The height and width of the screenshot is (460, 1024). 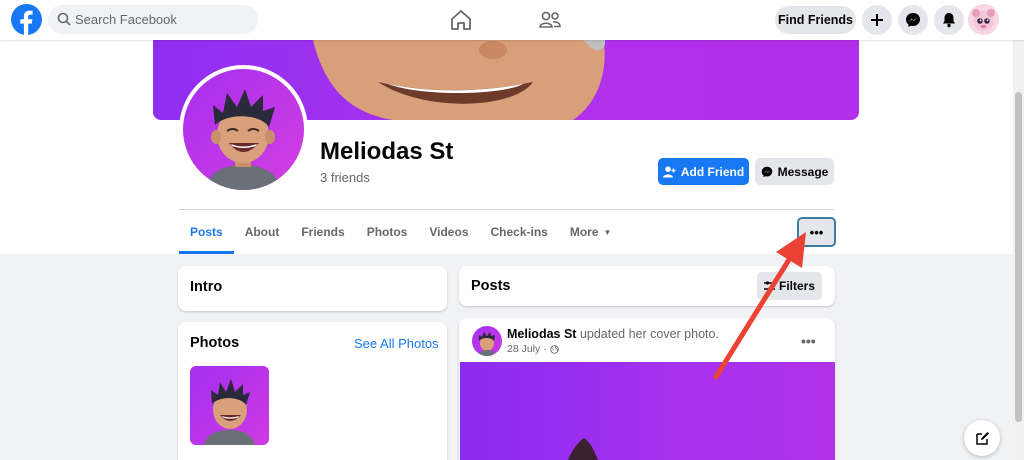 I want to click on tab-about: About, so click(x=262, y=232).